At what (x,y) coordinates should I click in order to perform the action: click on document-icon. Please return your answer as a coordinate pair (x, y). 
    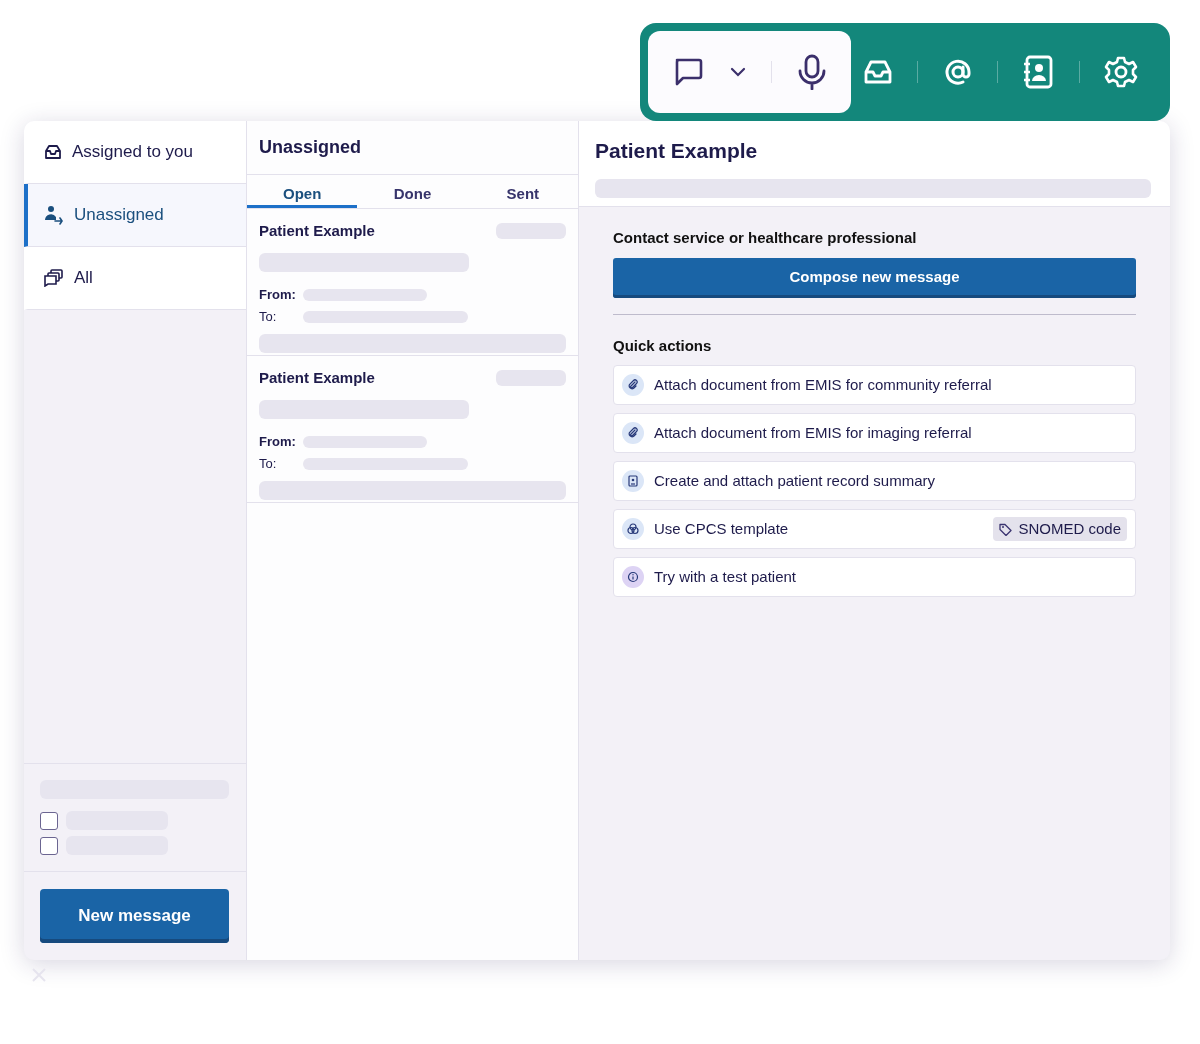
    Looking at the image, I should click on (633, 481).